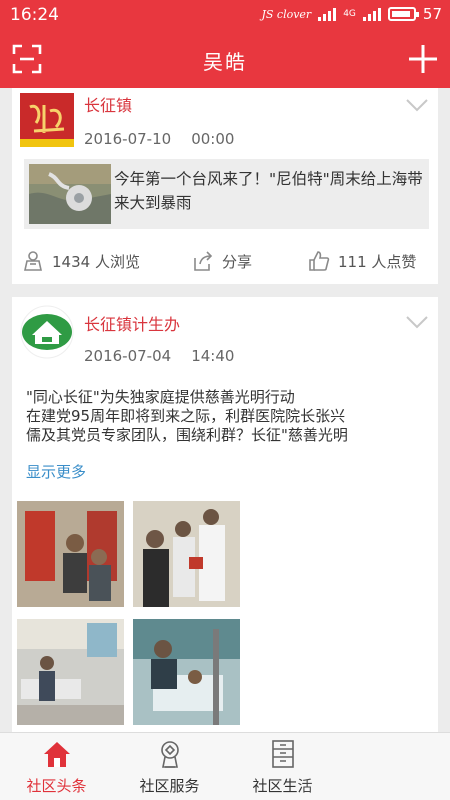 This screenshot has height=800, width=450. I want to click on likes-count: 111 人点赞, so click(377, 261).